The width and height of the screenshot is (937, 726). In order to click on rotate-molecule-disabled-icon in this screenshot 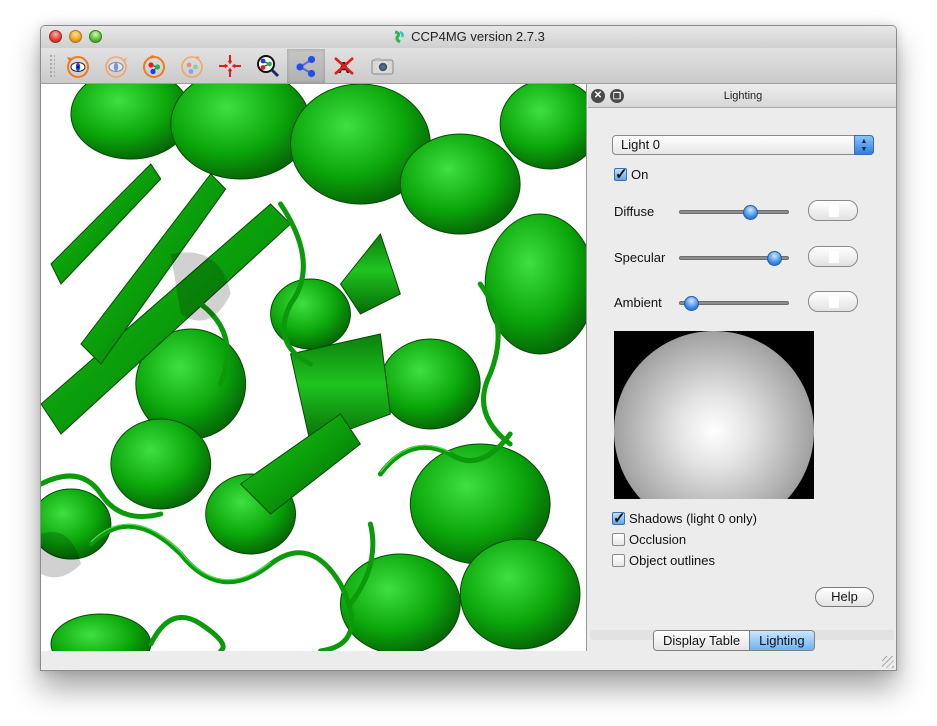, I will do `click(192, 66)`.